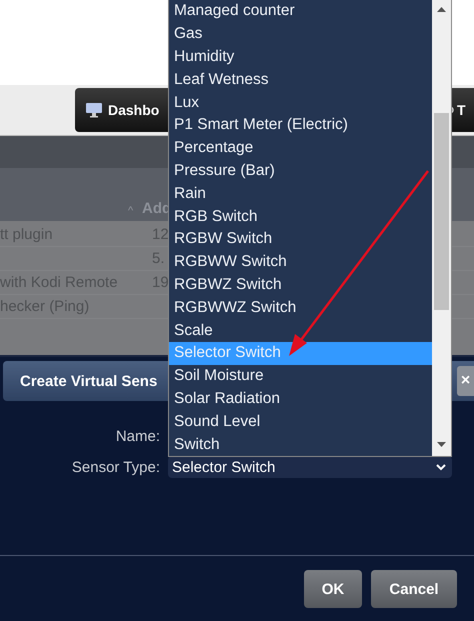 The width and height of the screenshot is (474, 621). Describe the element at coordinates (441, 444) in the screenshot. I see `scroll-down-icon` at that location.